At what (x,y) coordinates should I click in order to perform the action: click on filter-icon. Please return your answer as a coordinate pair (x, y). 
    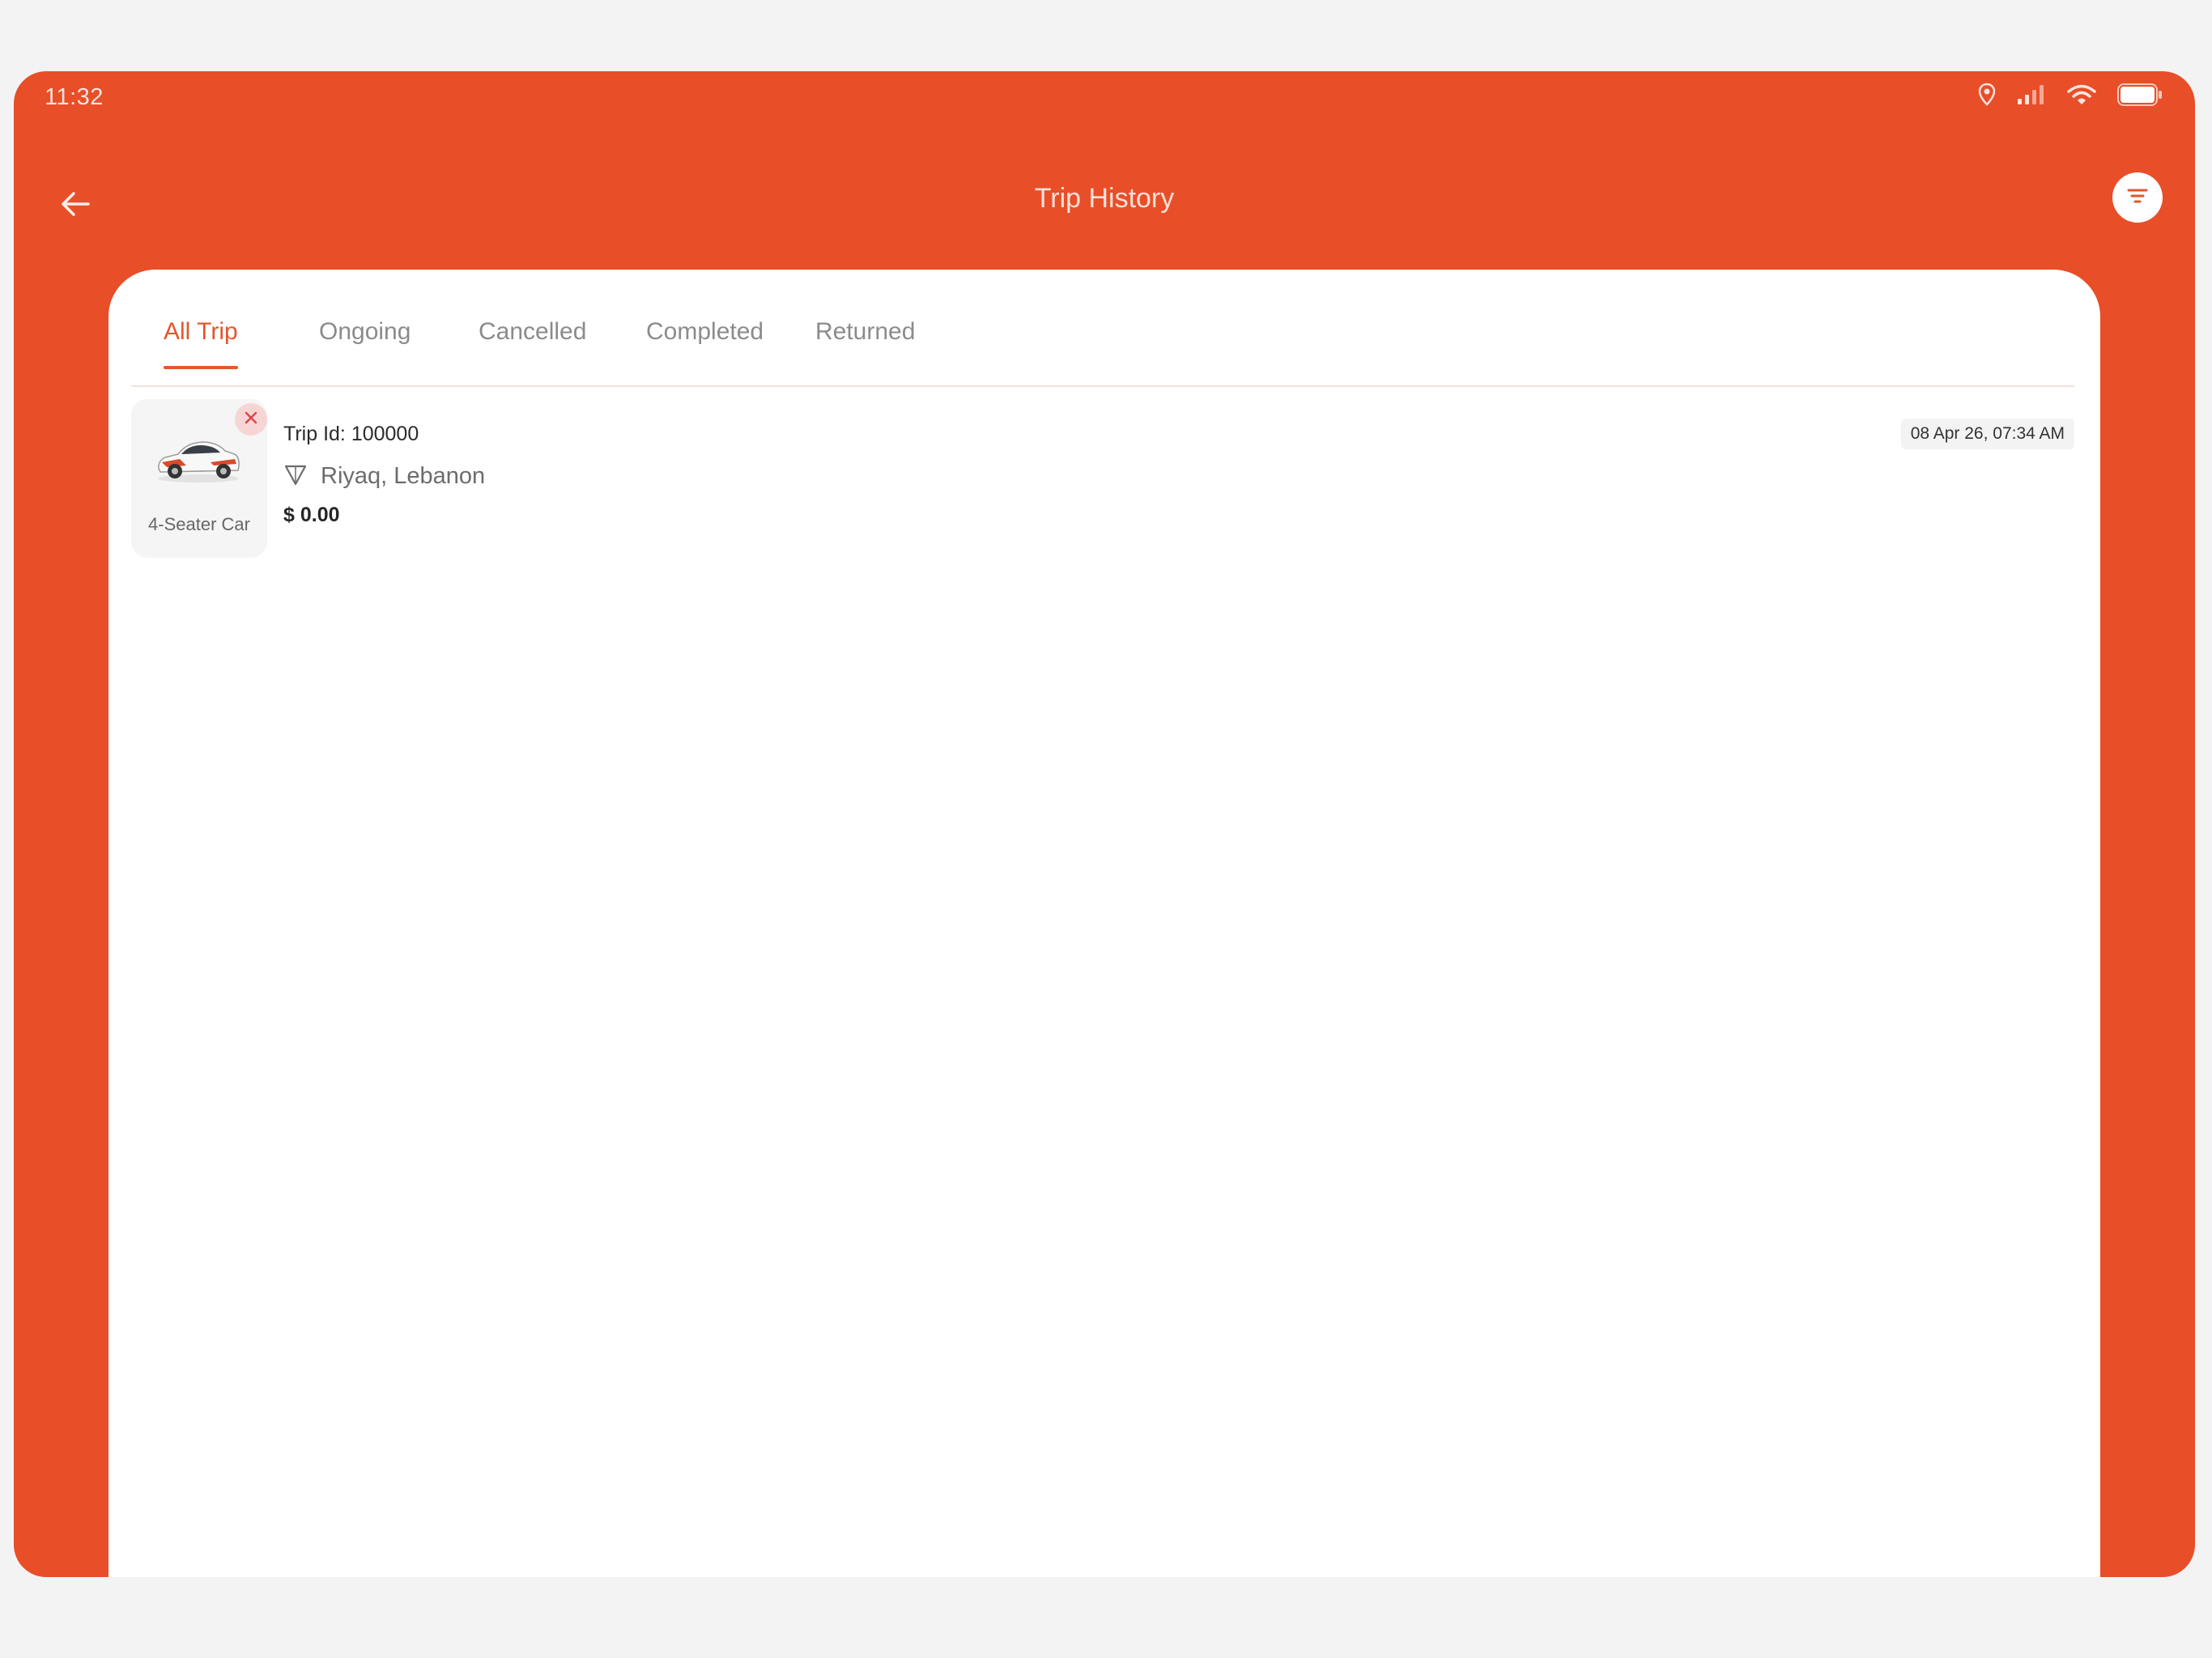
    Looking at the image, I should click on (2137, 198).